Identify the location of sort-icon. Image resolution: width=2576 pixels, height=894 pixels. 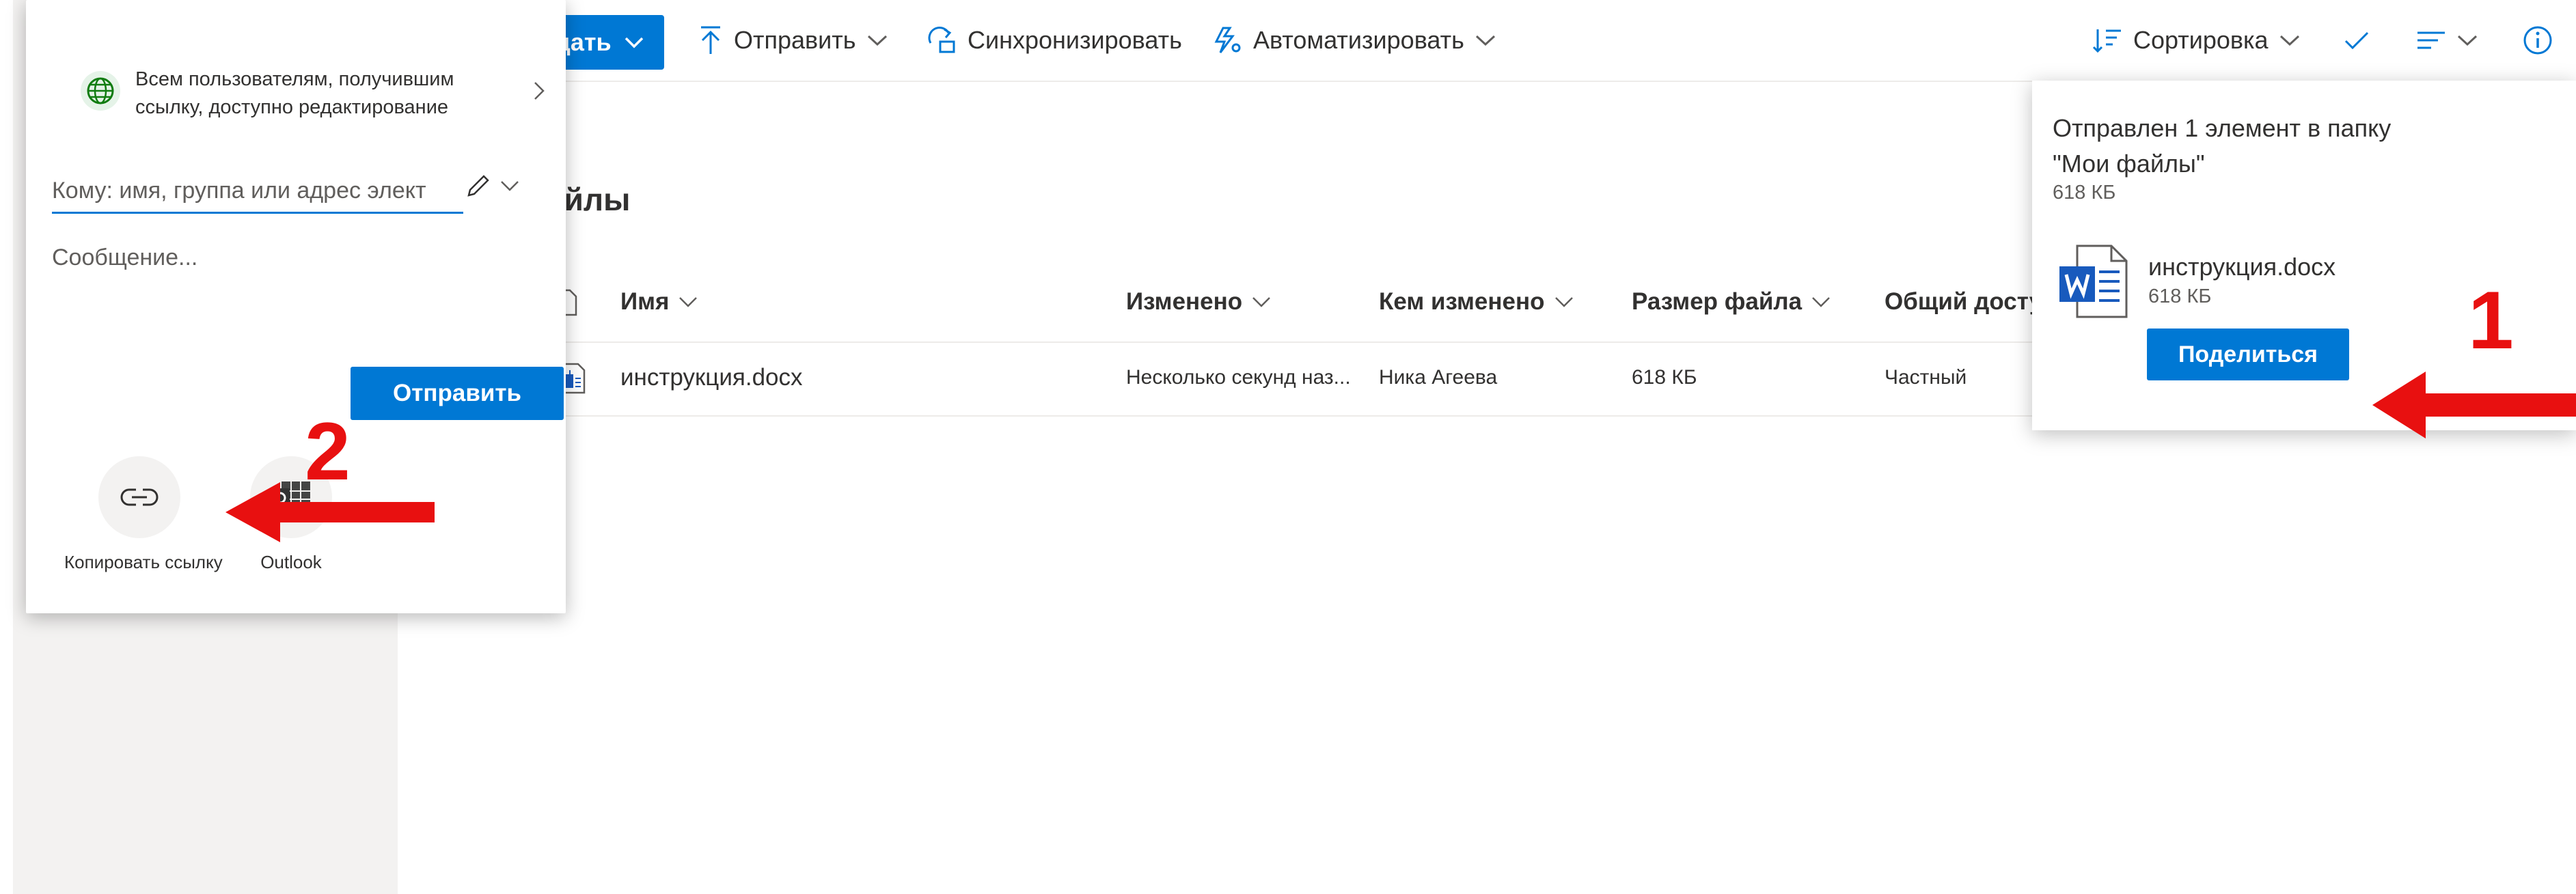
(2107, 40).